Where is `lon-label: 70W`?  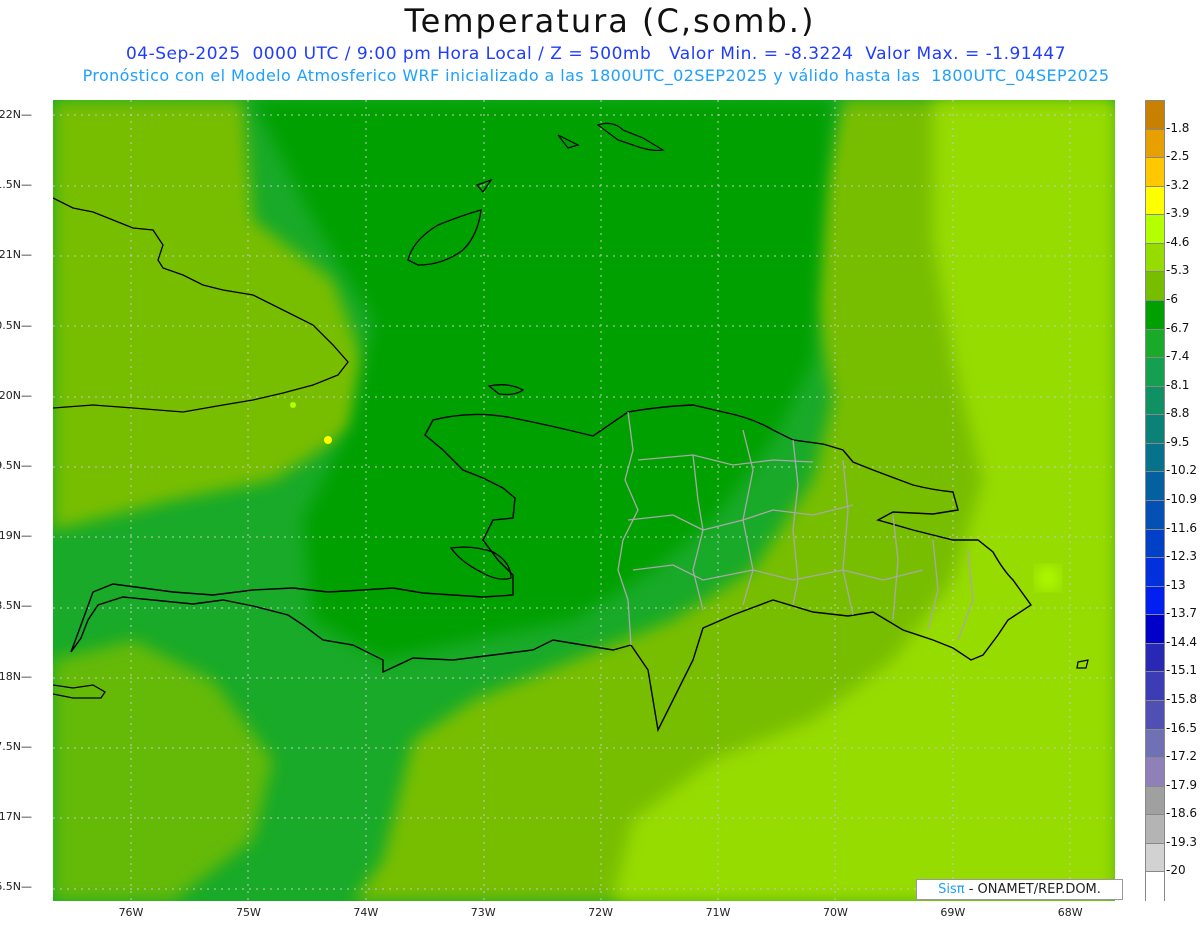 lon-label: 70W is located at coordinates (835, 912).